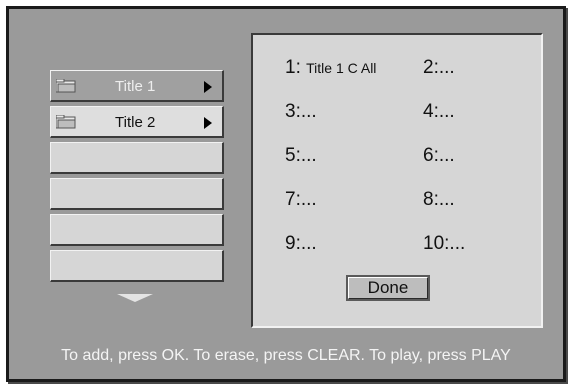 This screenshot has width=573, height=387. What do you see at coordinates (293, 243) in the screenshot?
I see `slot-number: 9:` at bounding box center [293, 243].